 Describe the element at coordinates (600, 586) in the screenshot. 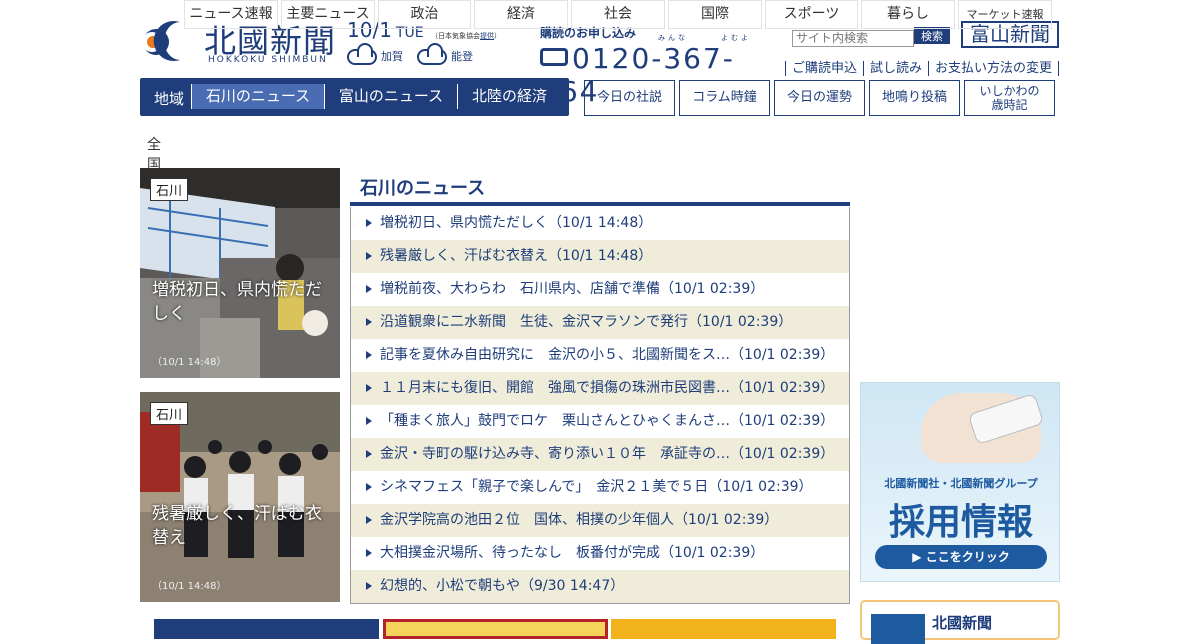

I see `news-item: 幻想的、小松で朝もや（9/30 14:47）` at that location.